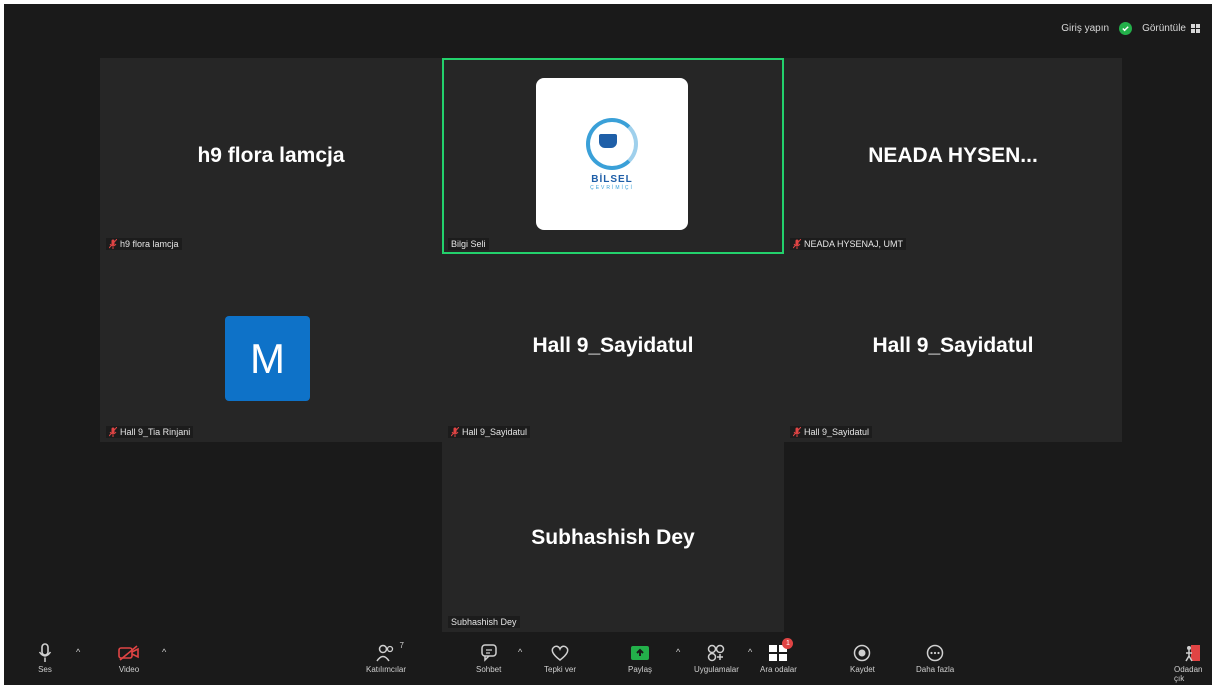 This screenshot has width=1212, height=685. I want to click on chat-icon, so click(488, 653).